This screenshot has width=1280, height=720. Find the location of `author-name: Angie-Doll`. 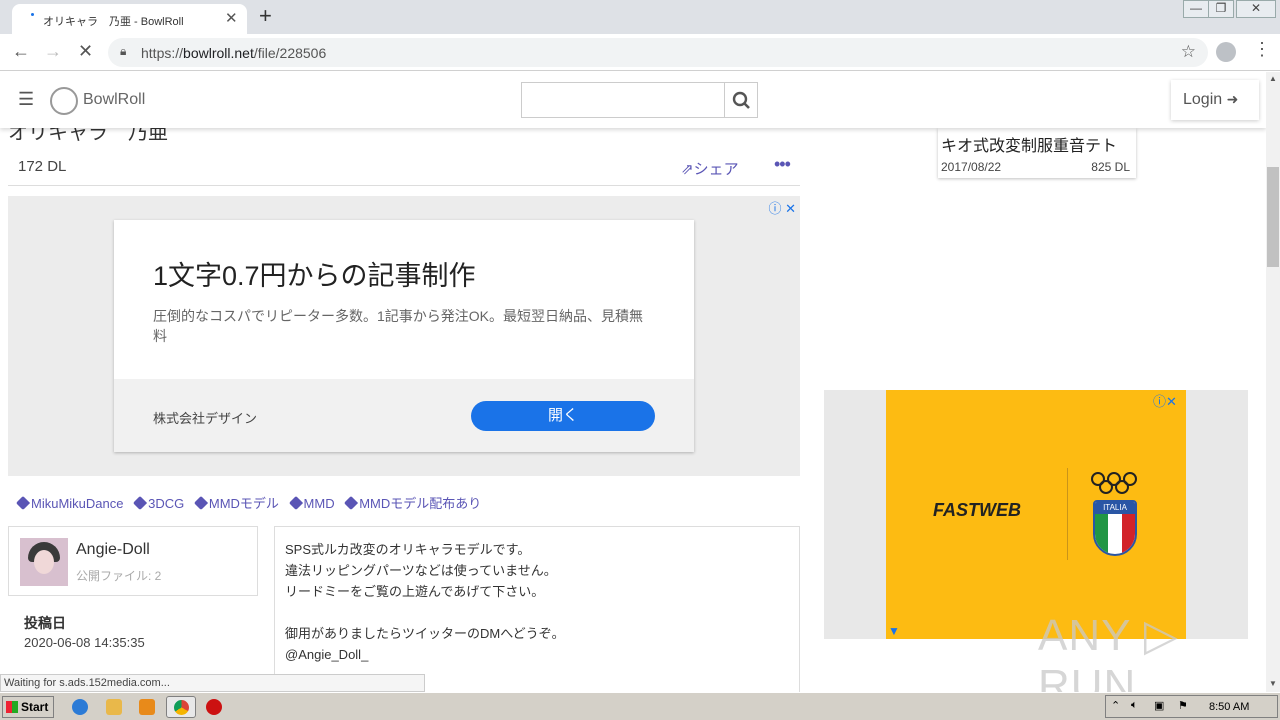

author-name: Angie-Doll is located at coordinates (113, 550).